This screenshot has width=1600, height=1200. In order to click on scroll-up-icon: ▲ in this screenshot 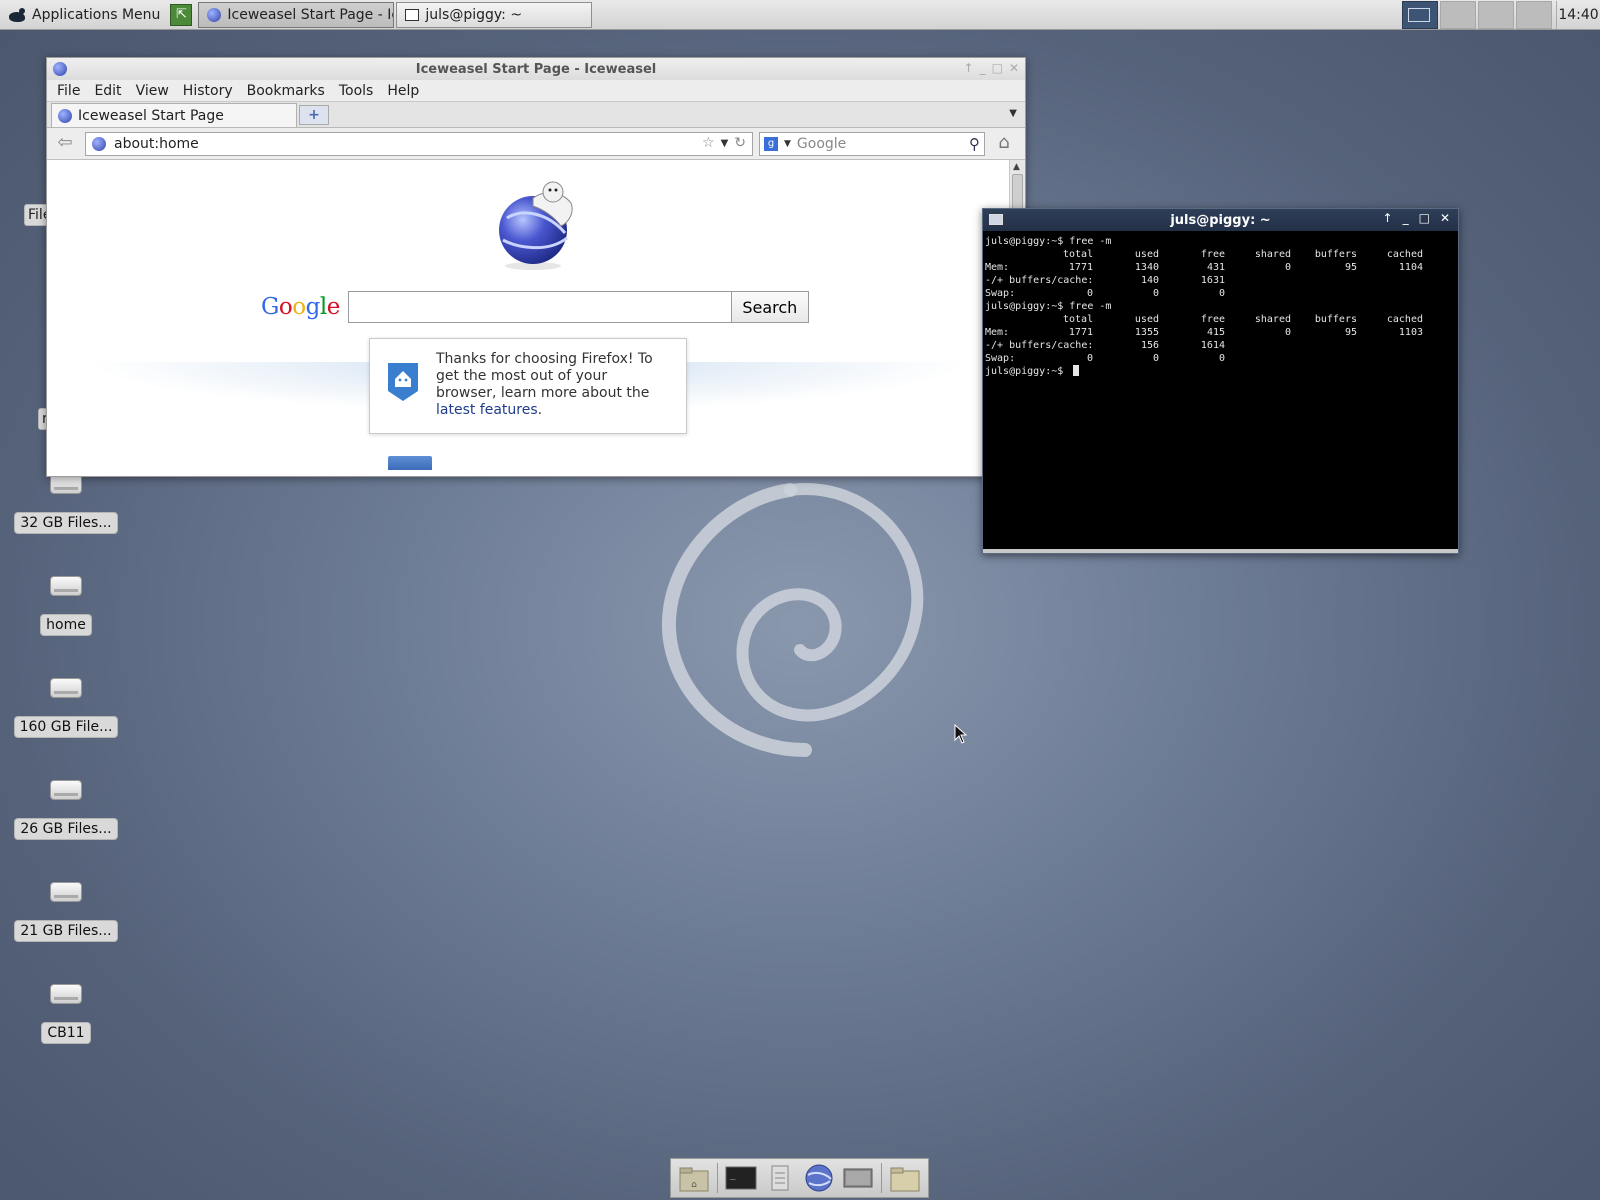, I will do `click(1016, 167)`.